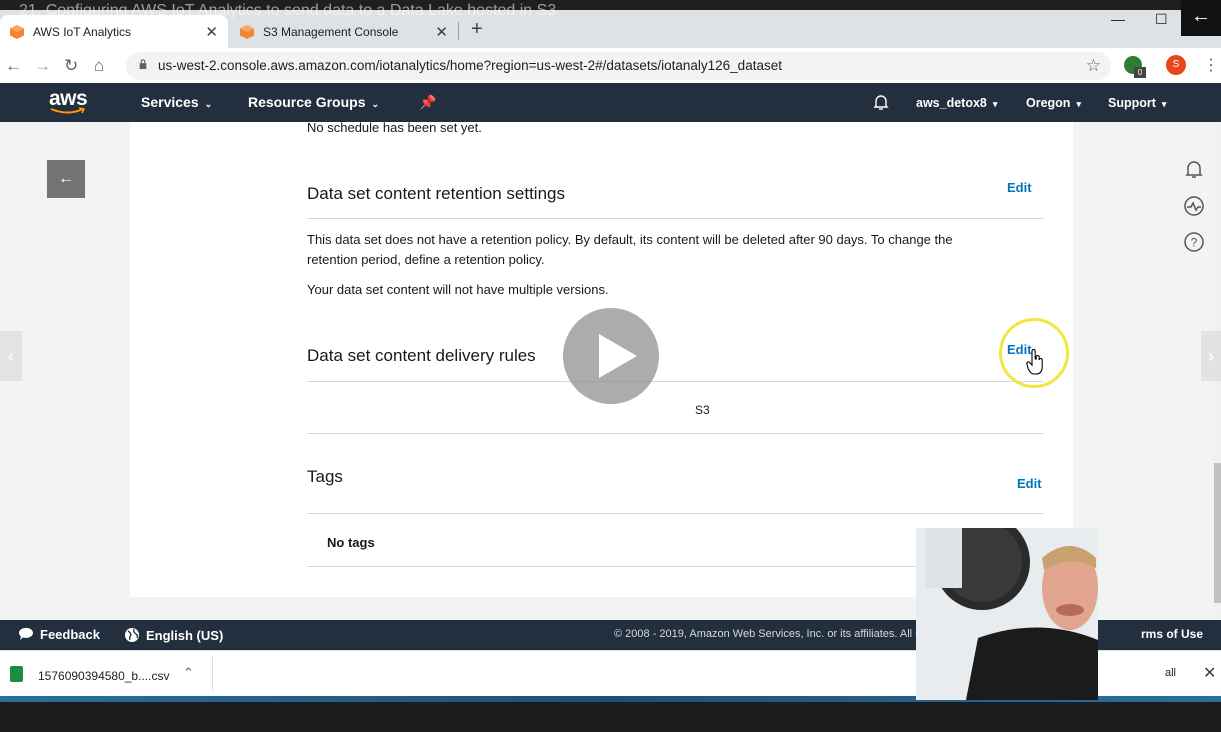 Image resolution: width=1221 pixels, height=732 pixels. I want to click on close-downloads-icon: ✕, so click(1209, 673).